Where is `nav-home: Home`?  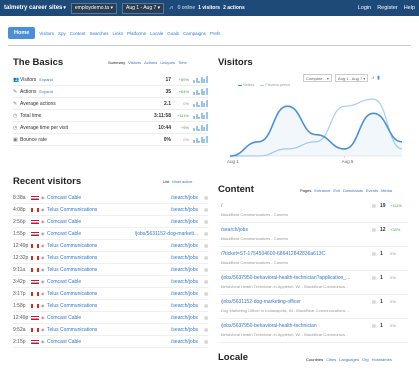
nav-home: Home is located at coordinates (22, 33).